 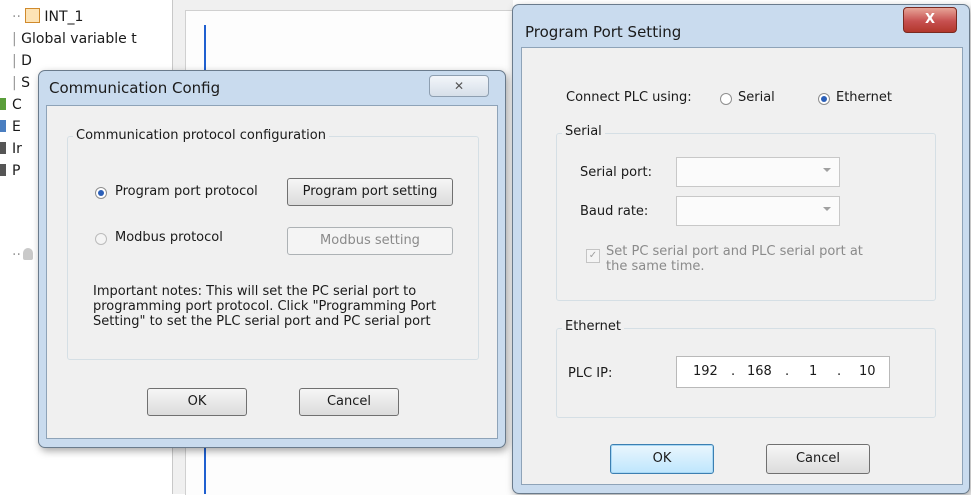 I want to click on close-icon: ✕, so click(x=459, y=86).